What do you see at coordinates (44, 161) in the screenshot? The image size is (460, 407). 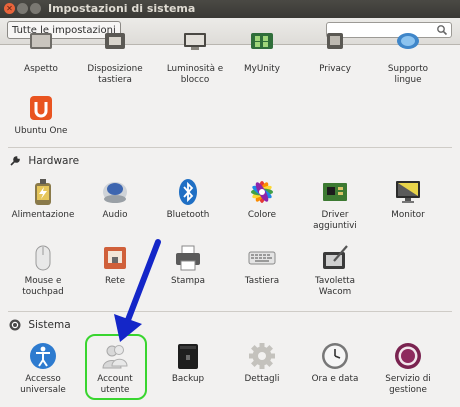 I see `section-hardware-header: Hardware` at bounding box center [44, 161].